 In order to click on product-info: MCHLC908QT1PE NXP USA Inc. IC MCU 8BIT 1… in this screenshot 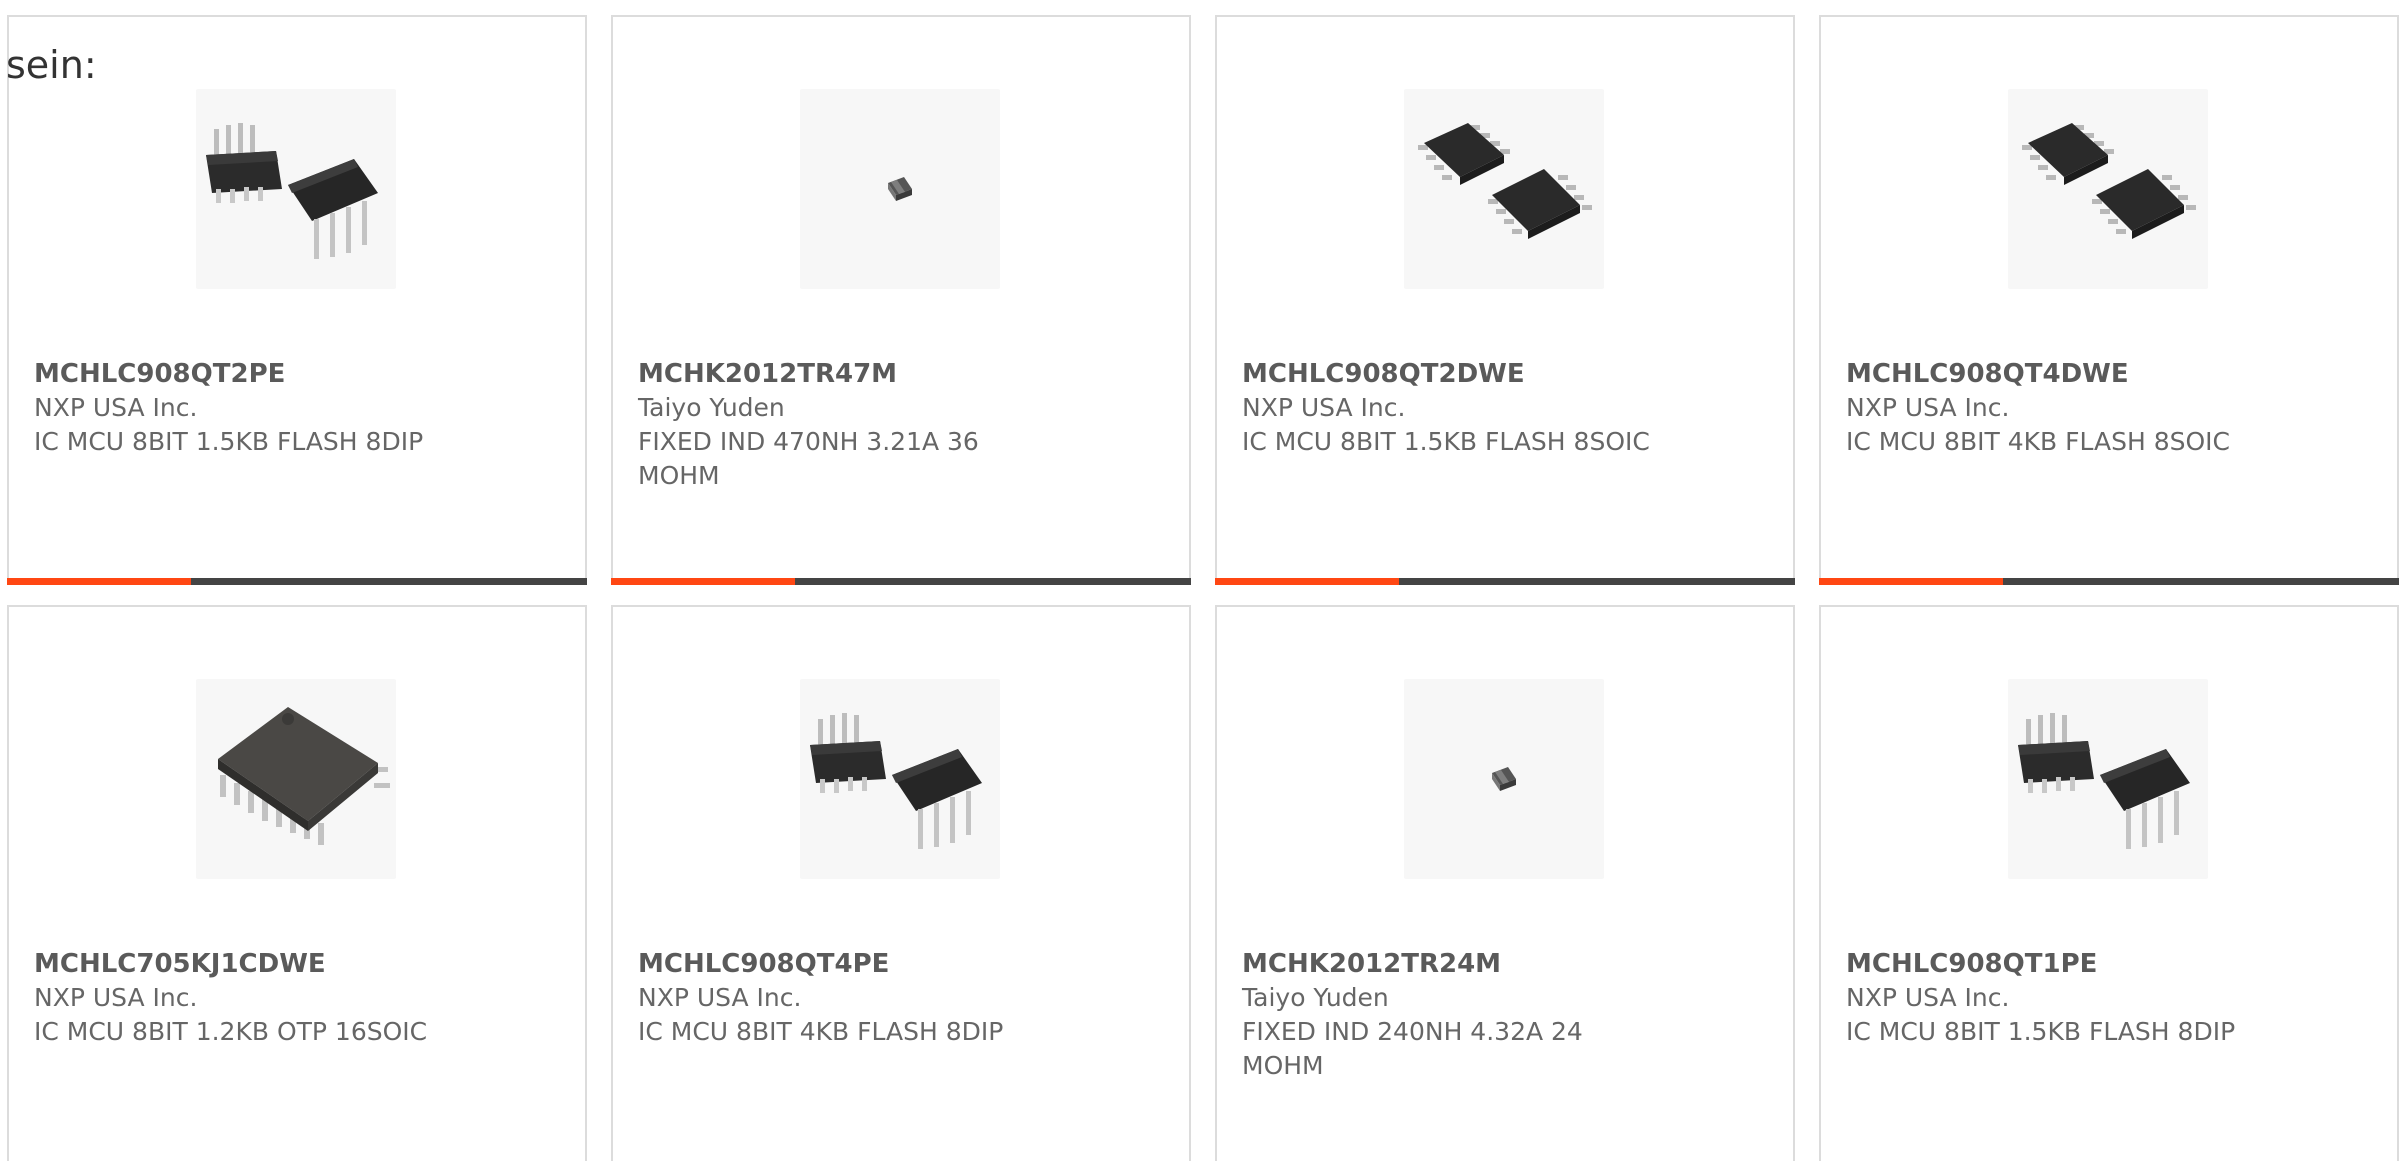, I will do `click(2056, 998)`.